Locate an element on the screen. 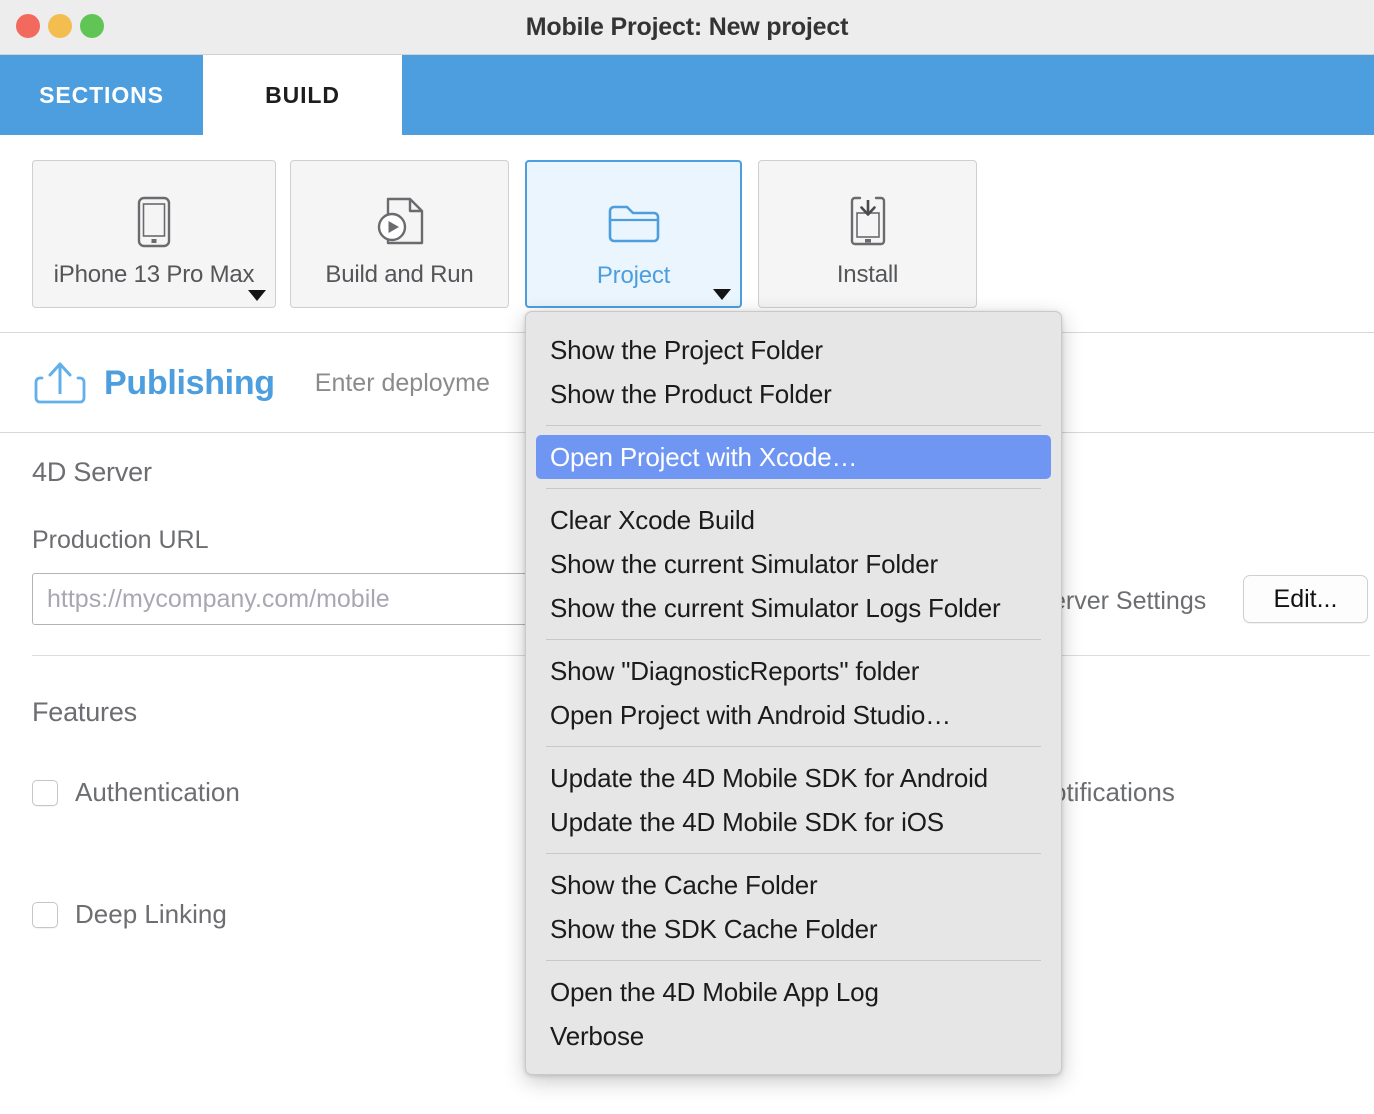 The width and height of the screenshot is (1374, 1114). menu-item-show-diagnosticreports-folder: Show "DiagnosticReports" folder is located at coordinates (793, 671).